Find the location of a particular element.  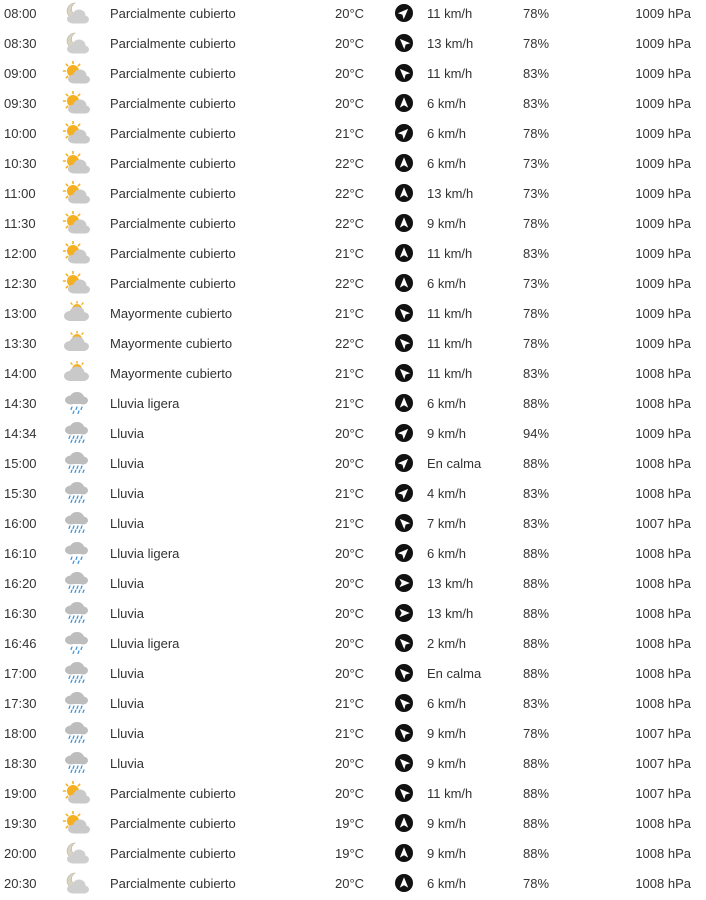

time-cell: 16:20 is located at coordinates (20, 583).